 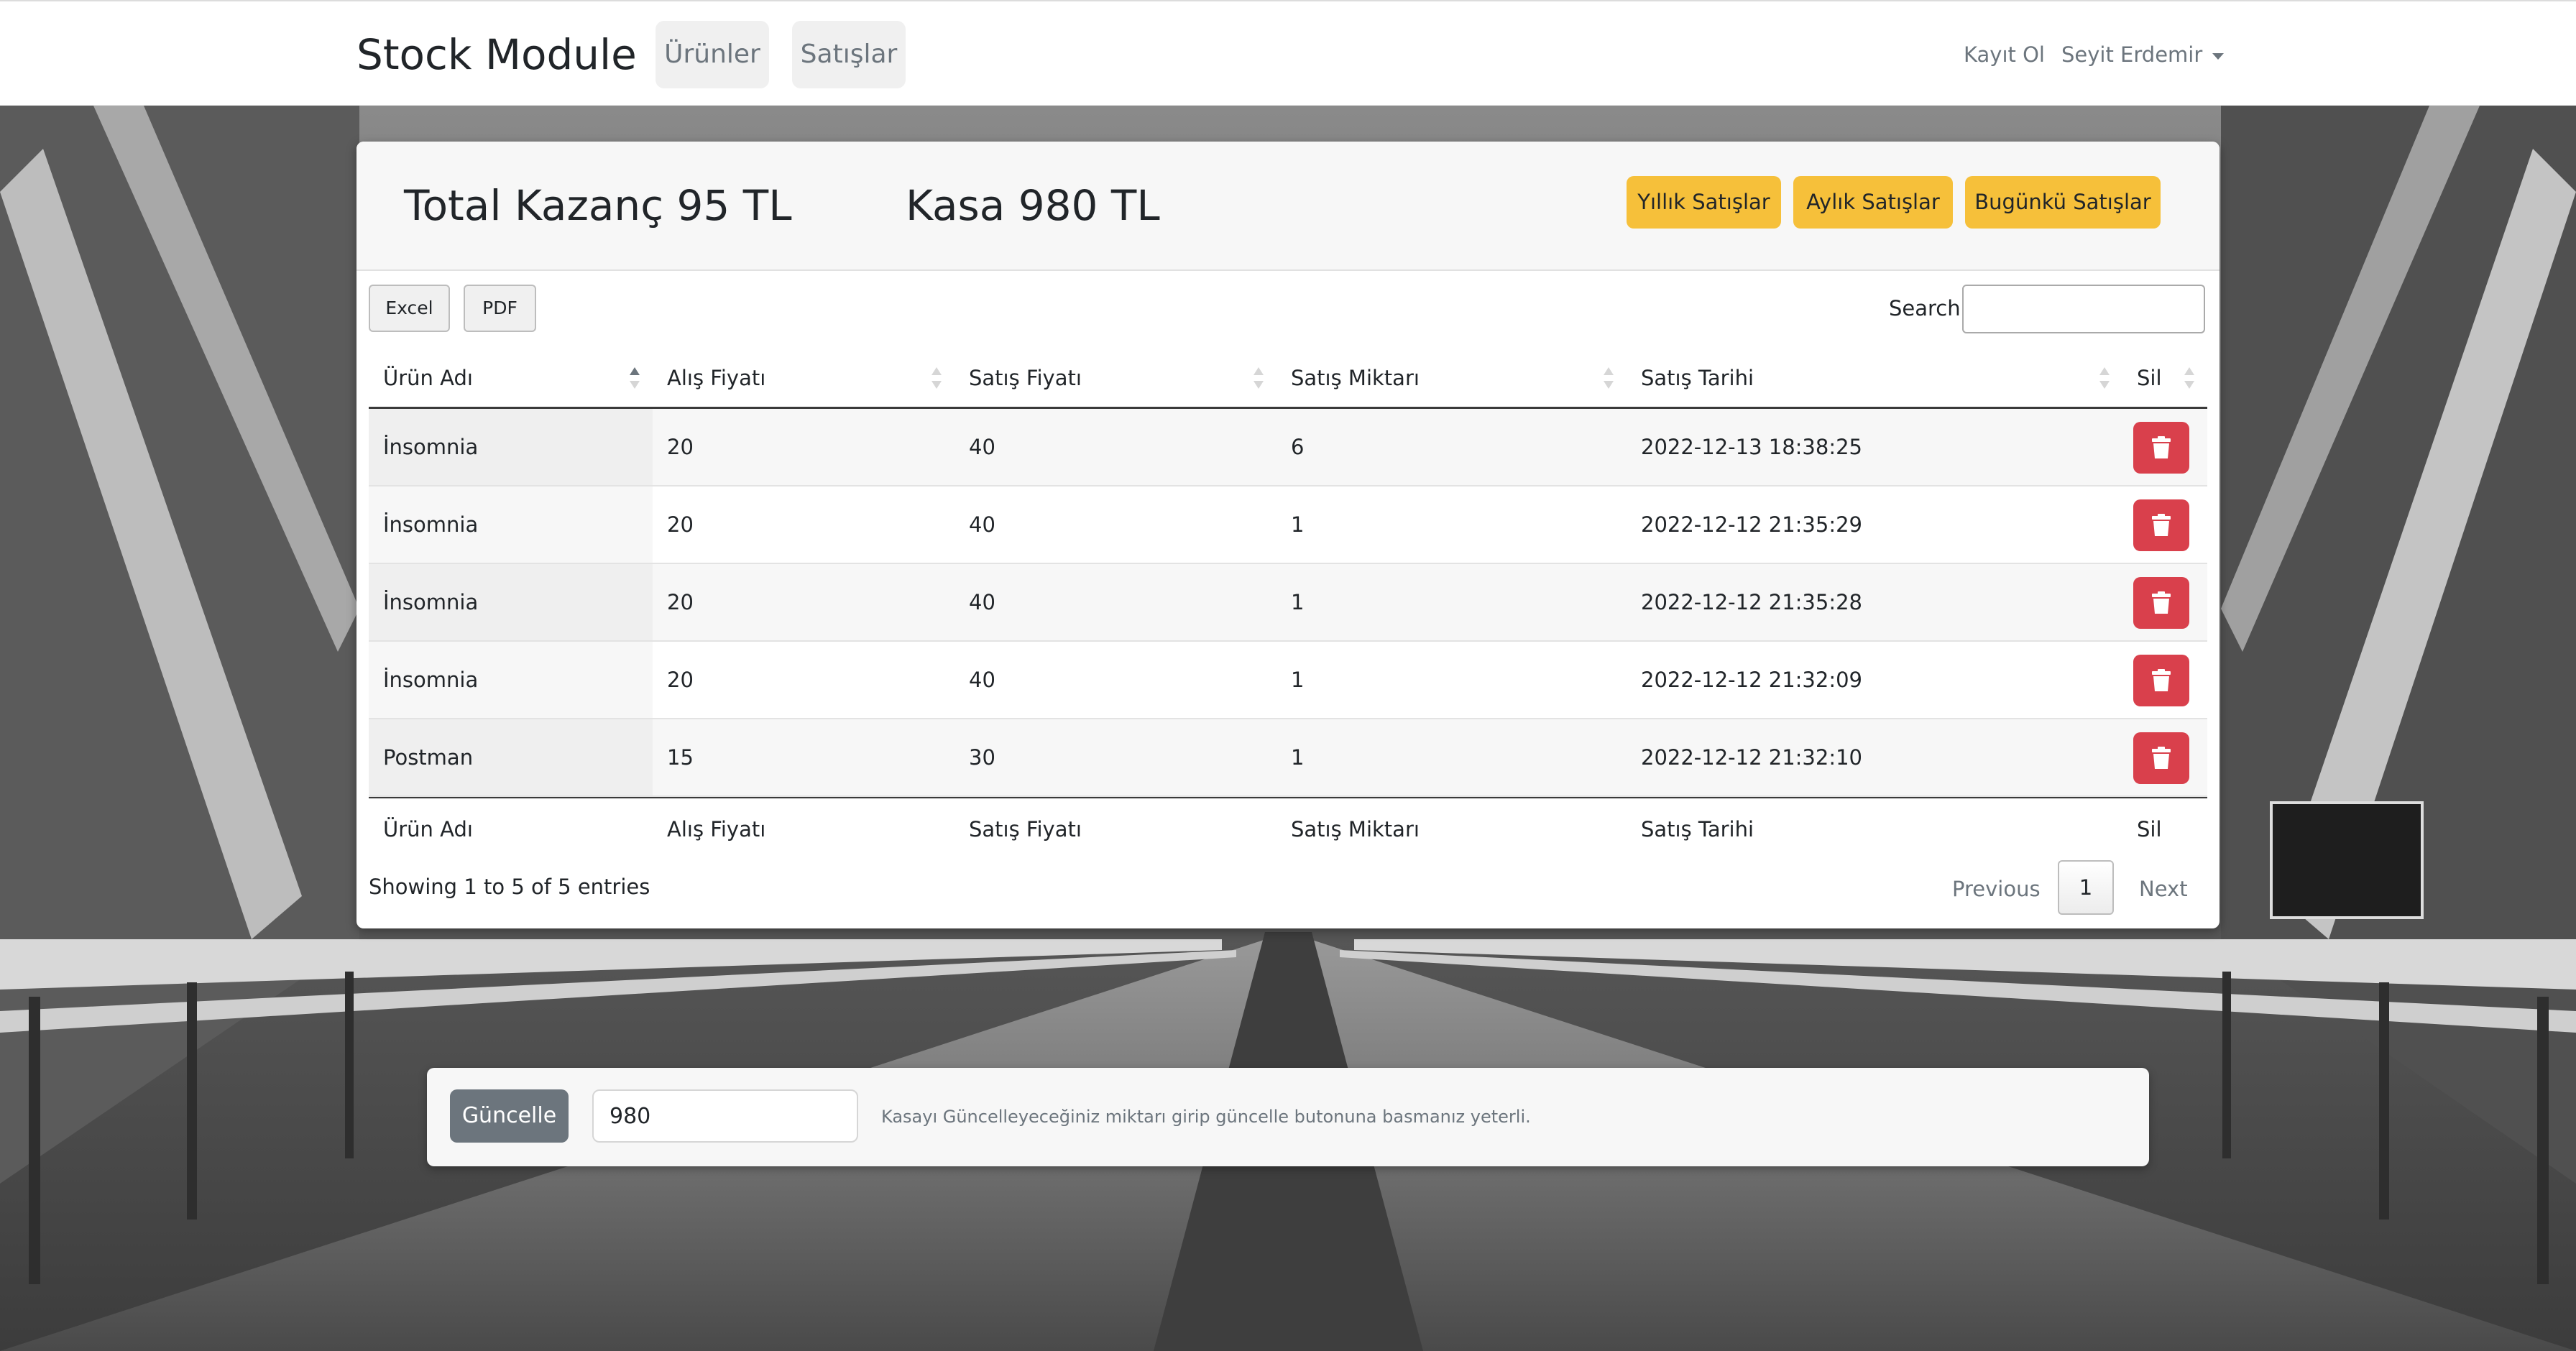 What do you see at coordinates (1115, 378) in the screenshot?
I see `column-header-sale-price: Satış Fiyatı` at bounding box center [1115, 378].